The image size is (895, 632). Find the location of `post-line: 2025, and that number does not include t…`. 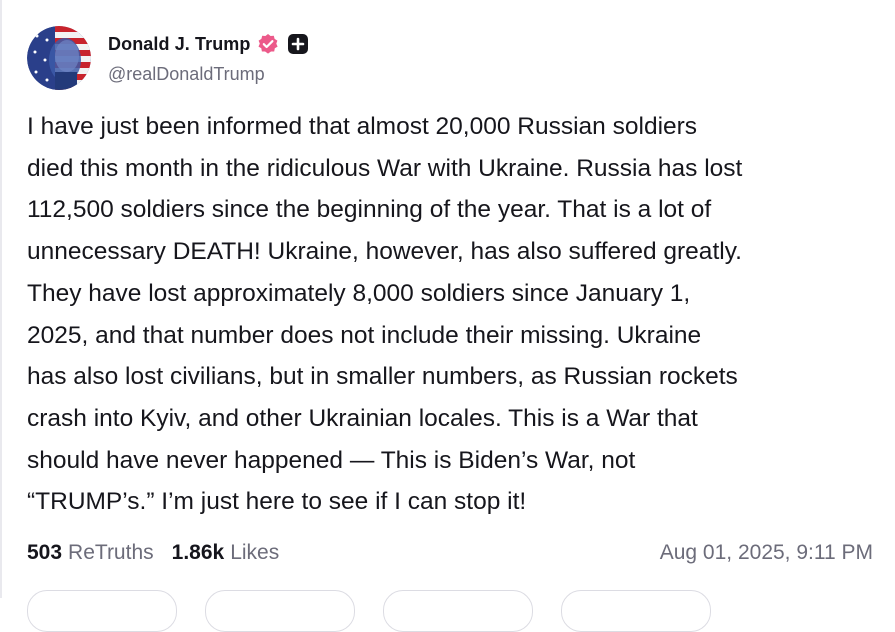

post-line: 2025, and that number does not include t… is located at coordinates (364, 335).